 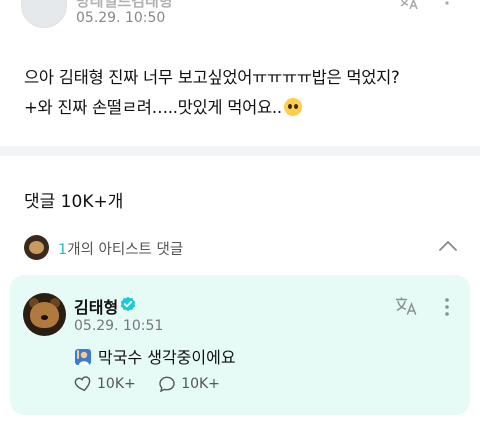 I want to click on post-header: 방레일르김태형 05.29. 10:50, so click(x=240, y=16).